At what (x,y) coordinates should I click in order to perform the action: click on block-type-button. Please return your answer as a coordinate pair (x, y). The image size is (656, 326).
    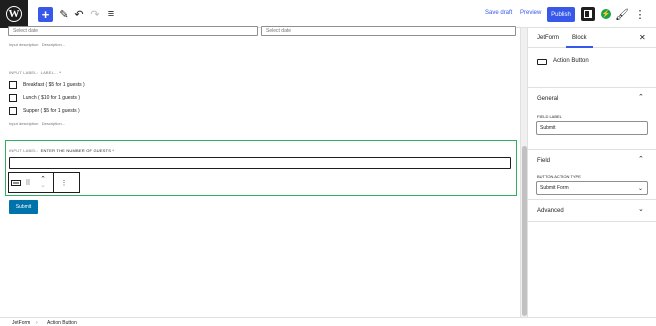
    Looking at the image, I should click on (16, 182).